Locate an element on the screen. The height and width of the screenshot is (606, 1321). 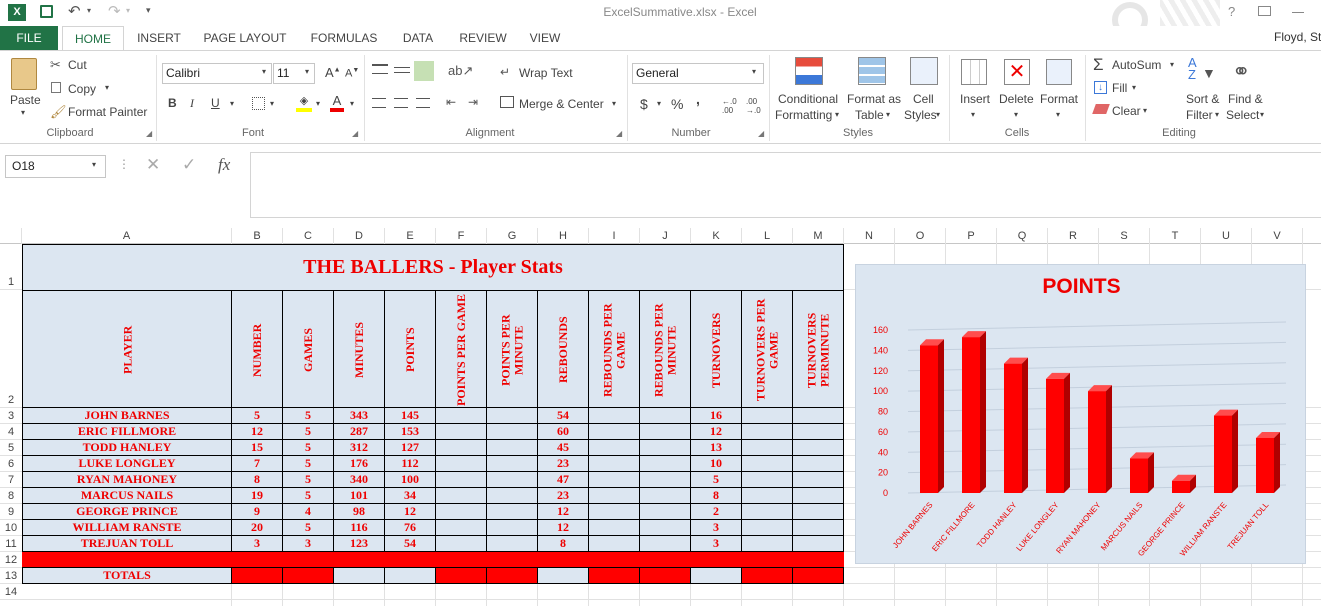
stat-cell: 54 is located at coordinates (410, 544).